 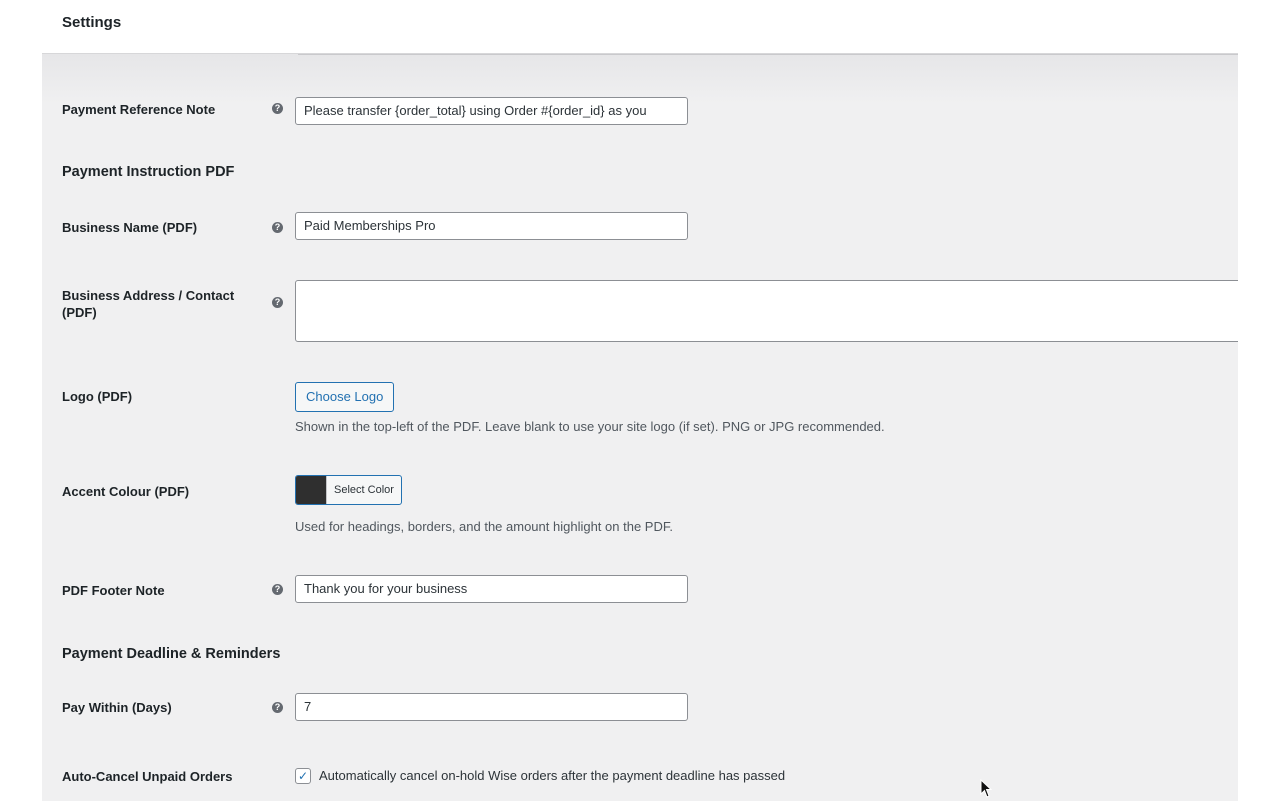 What do you see at coordinates (148, 172) in the screenshot?
I see `section-heading-pdf: Payment Instruction PDF` at bounding box center [148, 172].